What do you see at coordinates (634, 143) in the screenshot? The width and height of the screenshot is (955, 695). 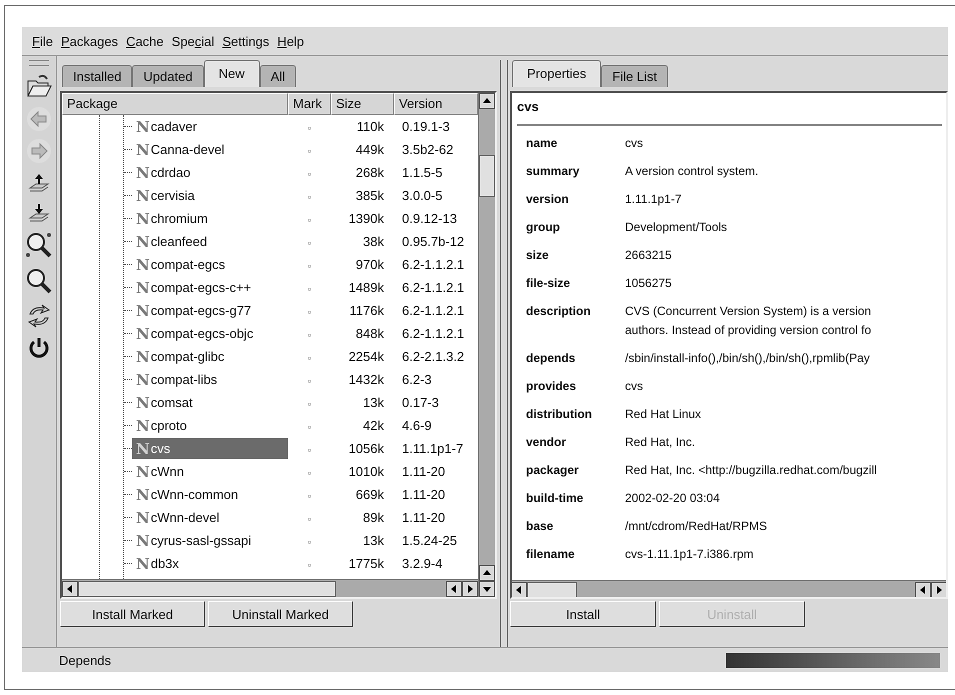 I see `property-value: cvs` at bounding box center [634, 143].